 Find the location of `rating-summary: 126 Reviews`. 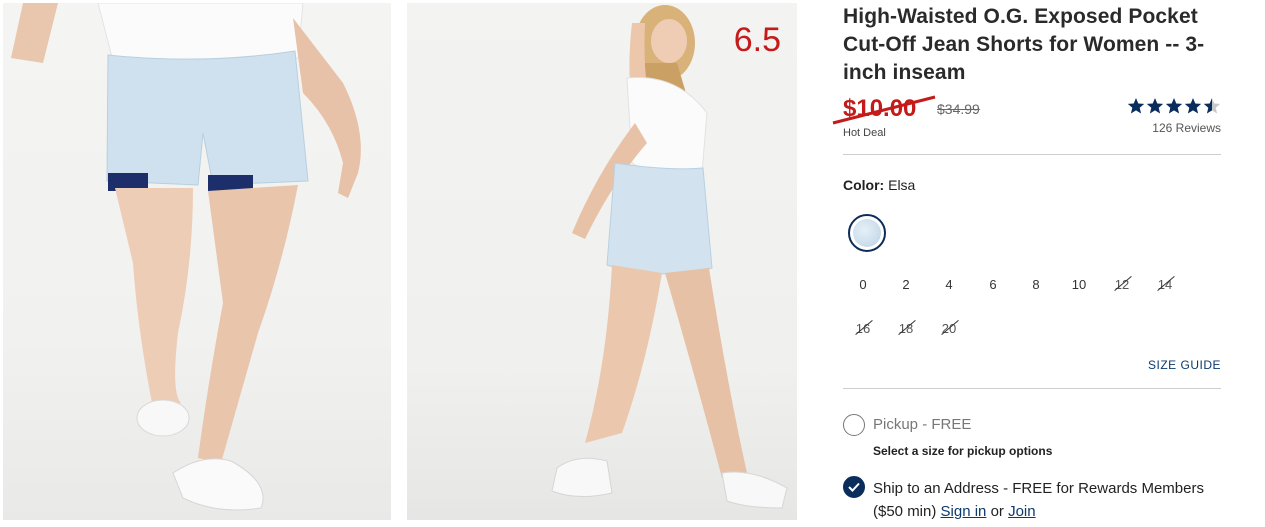

rating-summary: 126 Reviews is located at coordinates (1174, 116).